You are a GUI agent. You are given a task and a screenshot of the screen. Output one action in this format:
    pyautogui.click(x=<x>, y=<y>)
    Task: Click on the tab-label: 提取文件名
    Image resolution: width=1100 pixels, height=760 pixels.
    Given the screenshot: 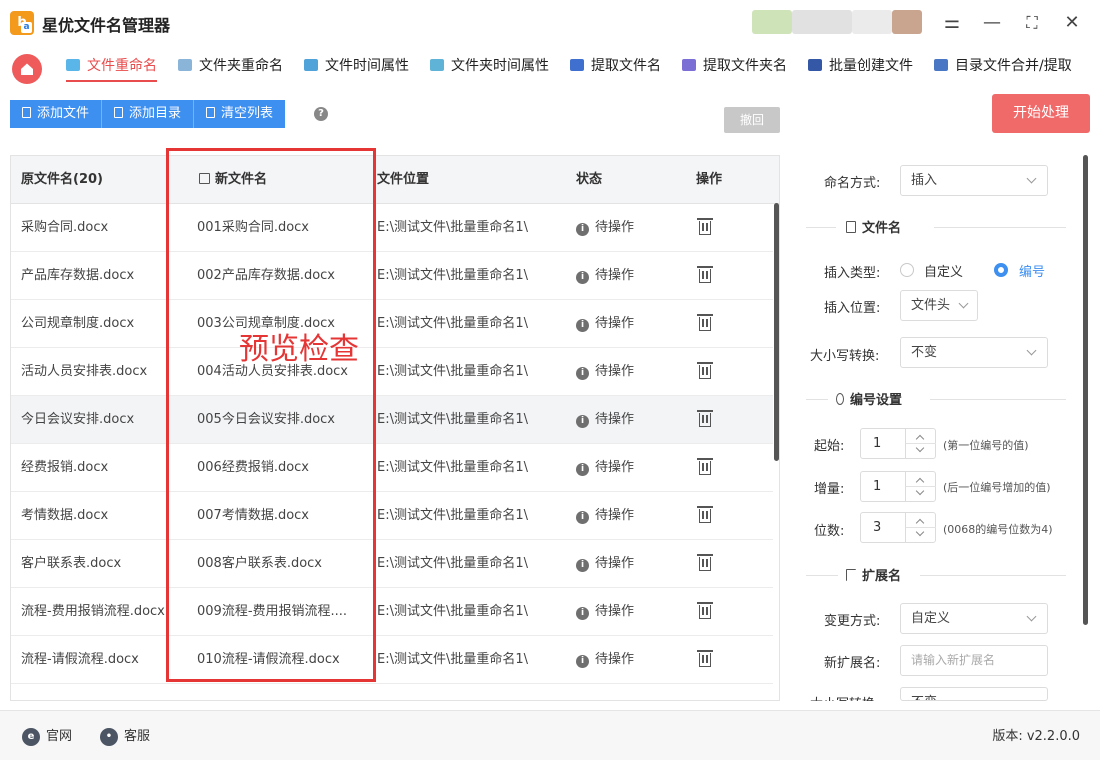 What is the action you would take?
    pyautogui.click(x=626, y=66)
    